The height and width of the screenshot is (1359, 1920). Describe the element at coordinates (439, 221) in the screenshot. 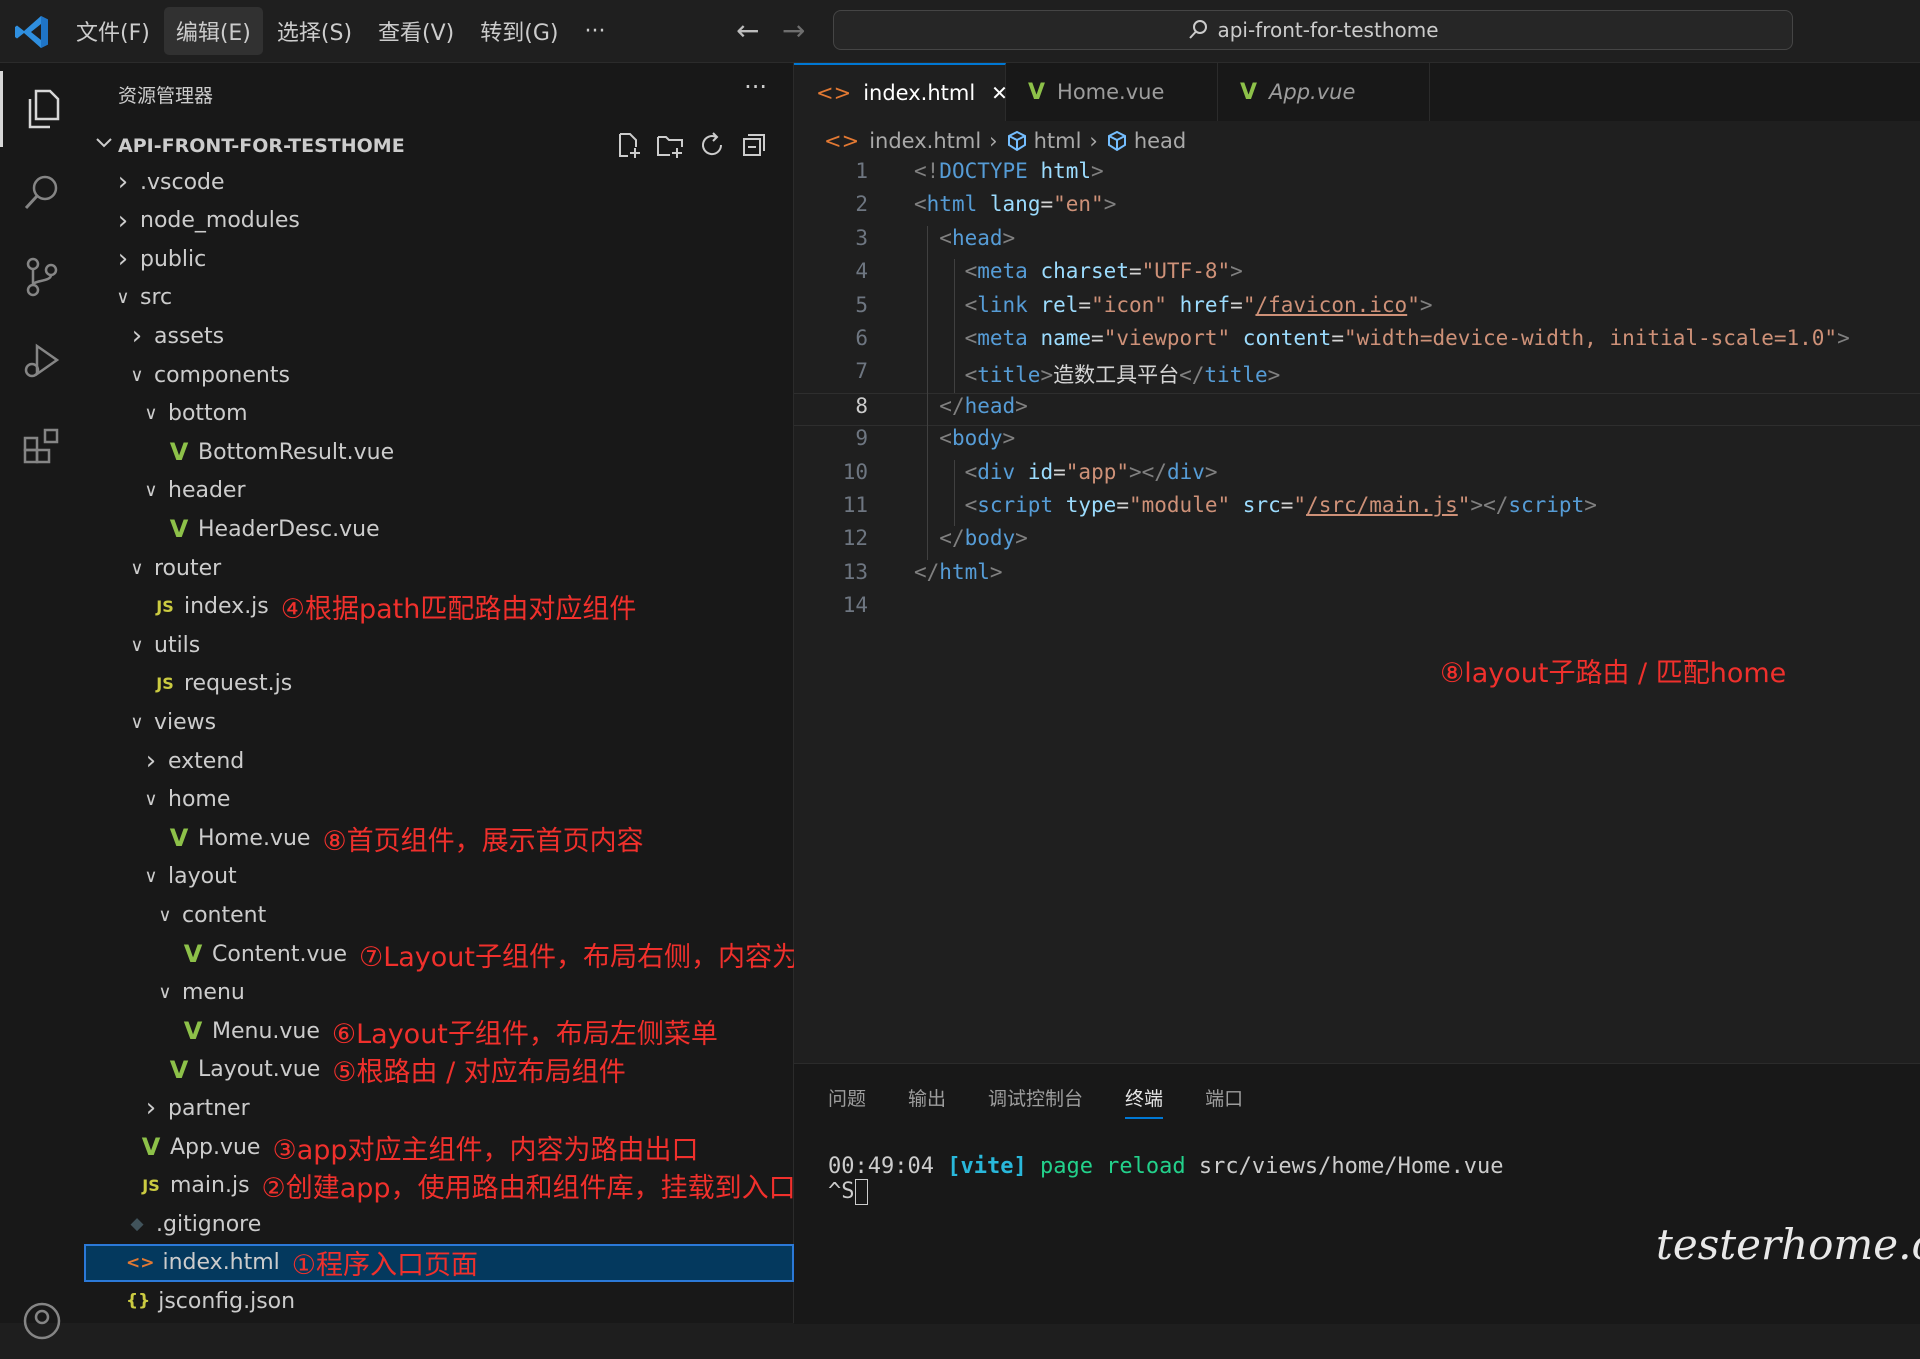

I see `tree-item: › node_modules` at that location.